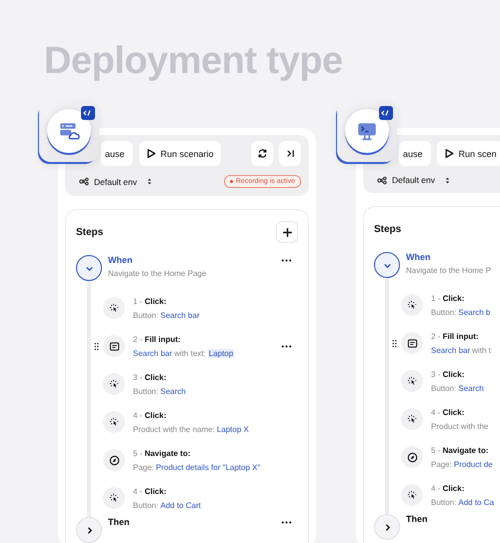 This screenshot has width=500, height=543. I want to click on add-step-button, so click(287, 232).